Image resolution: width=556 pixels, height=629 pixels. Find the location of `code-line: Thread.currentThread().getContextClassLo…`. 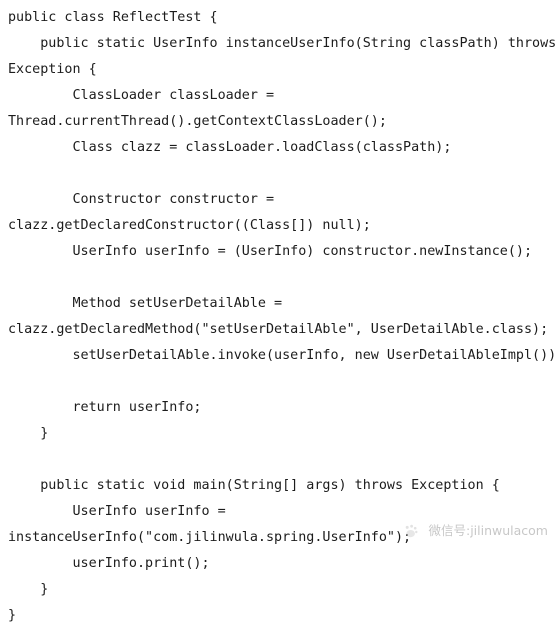

code-line: Thread.currentThread().getContextClassLo… is located at coordinates (197, 121).